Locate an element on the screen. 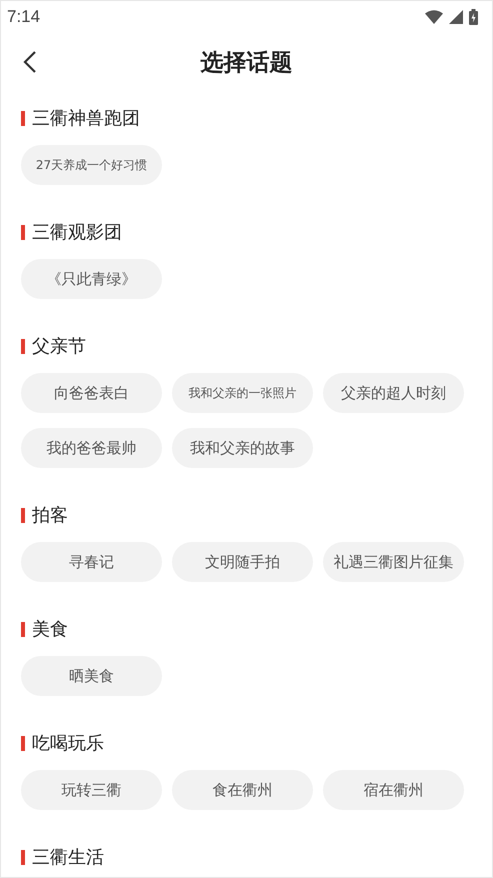  section-title: 三衢观影团 is located at coordinates (77, 232).